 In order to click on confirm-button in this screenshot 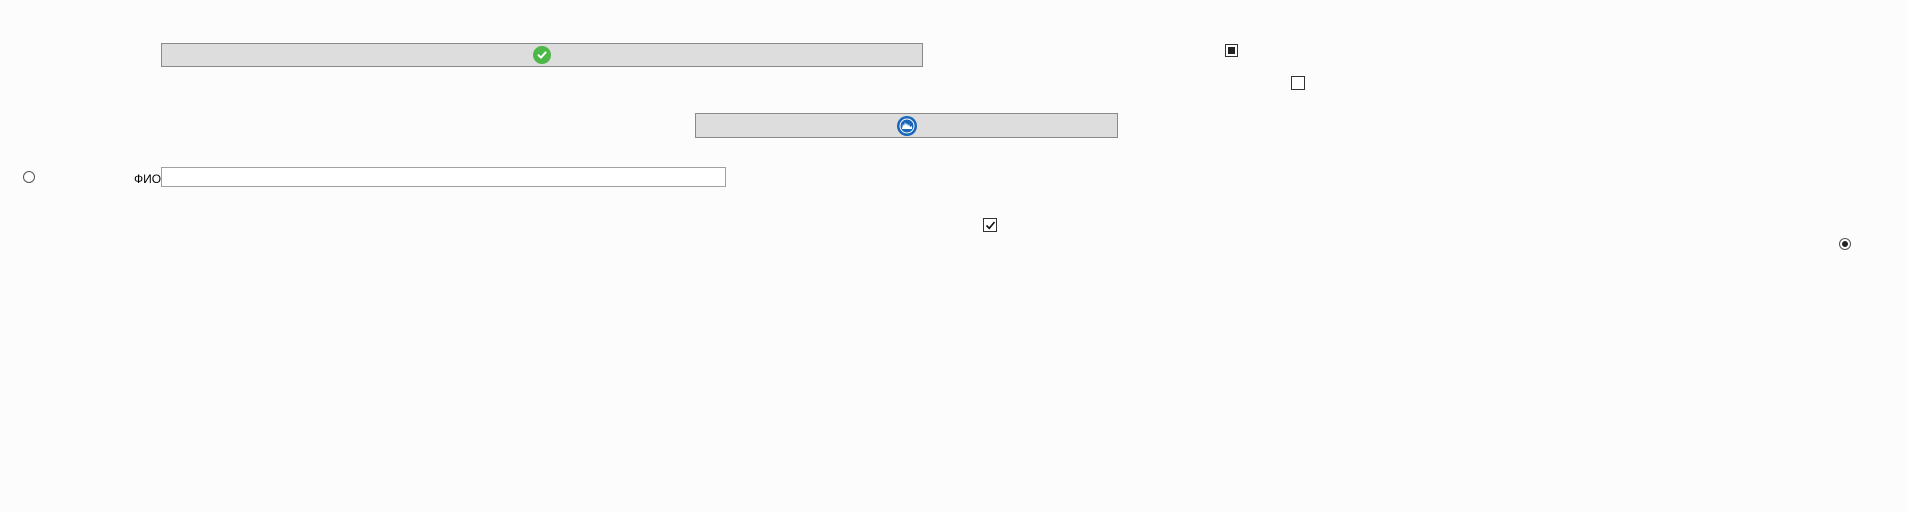, I will do `click(542, 55)`.